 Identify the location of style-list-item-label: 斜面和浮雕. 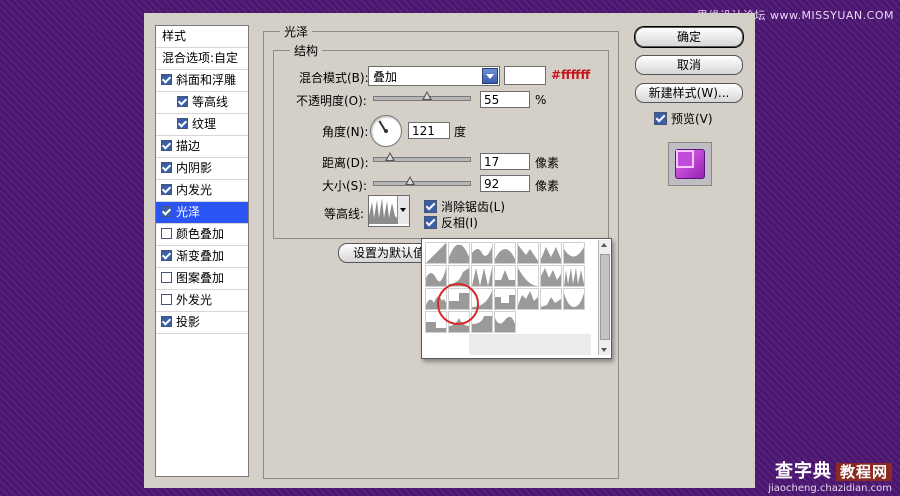
(206, 80).